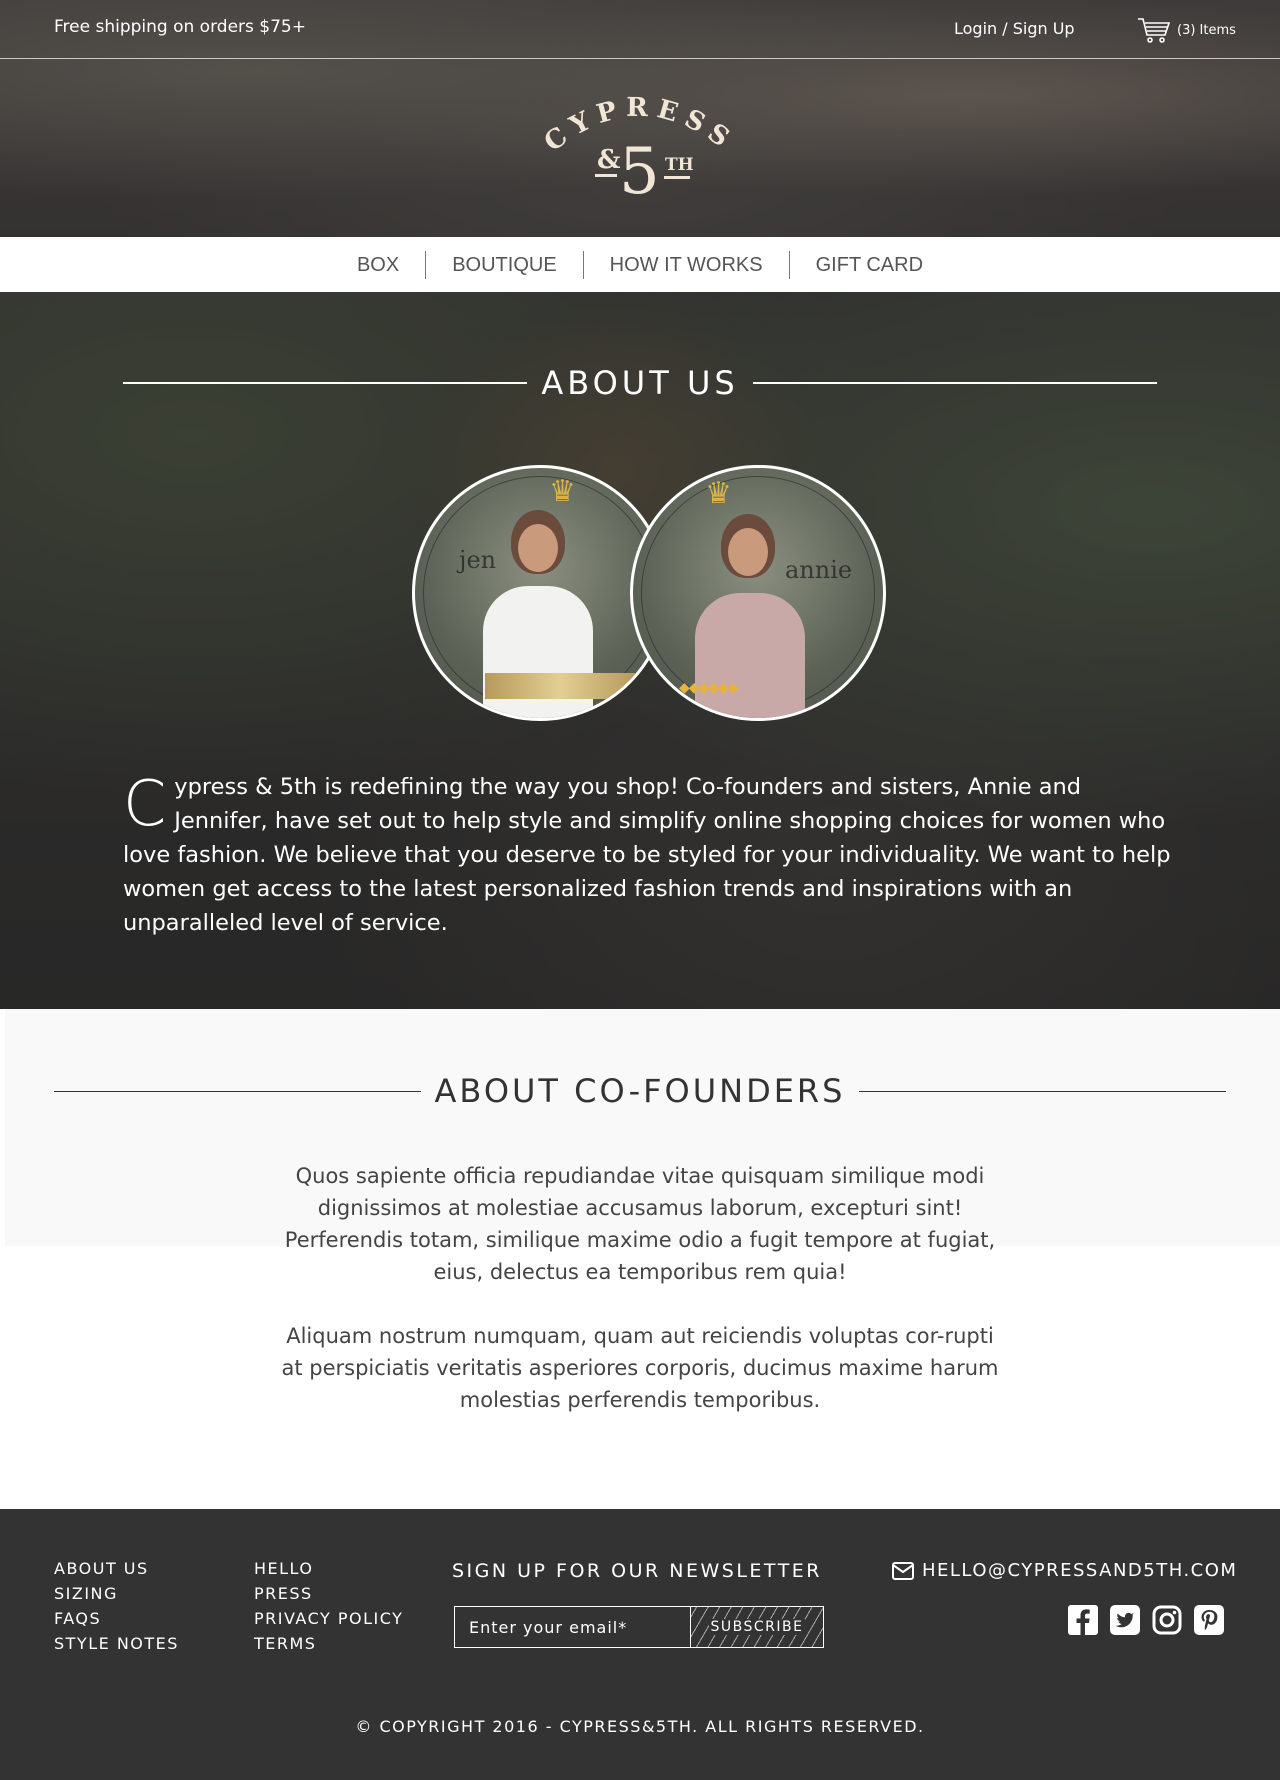  Describe the element at coordinates (639, 171) in the screenshot. I see `logo-five: 5` at that location.